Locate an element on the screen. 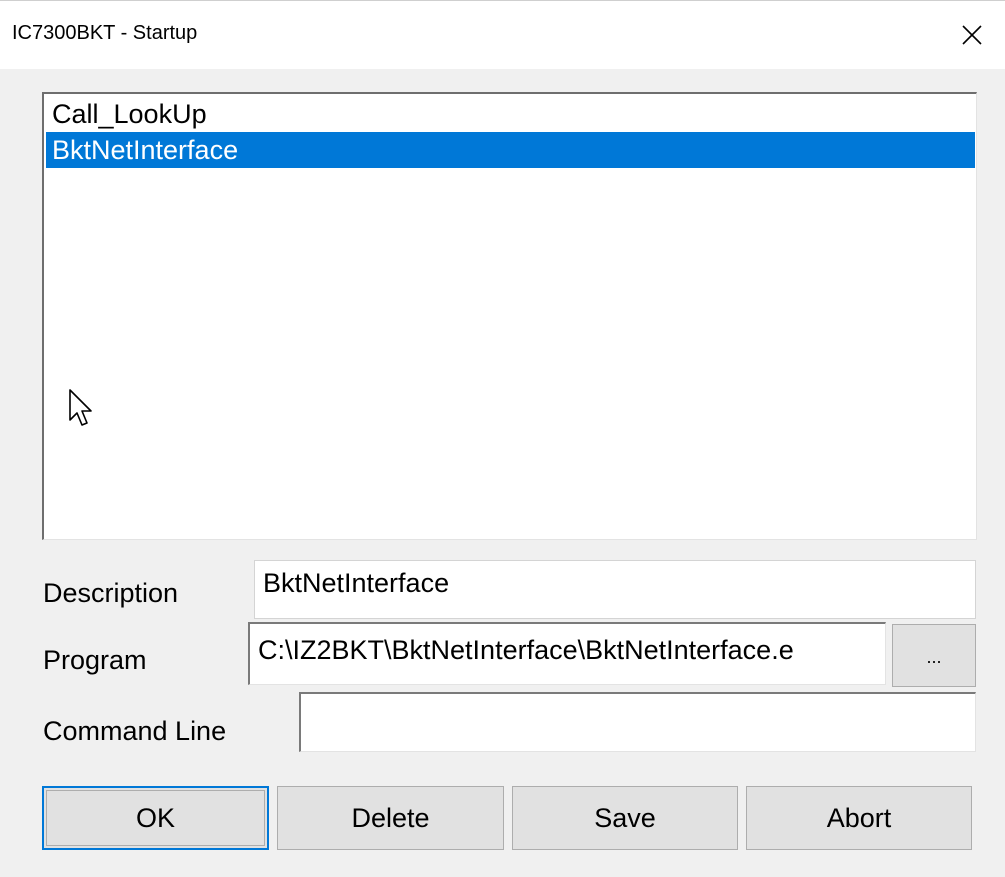 The width and height of the screenshot is (1005, 877). description-label: Description is located at coordinates (111, 593).